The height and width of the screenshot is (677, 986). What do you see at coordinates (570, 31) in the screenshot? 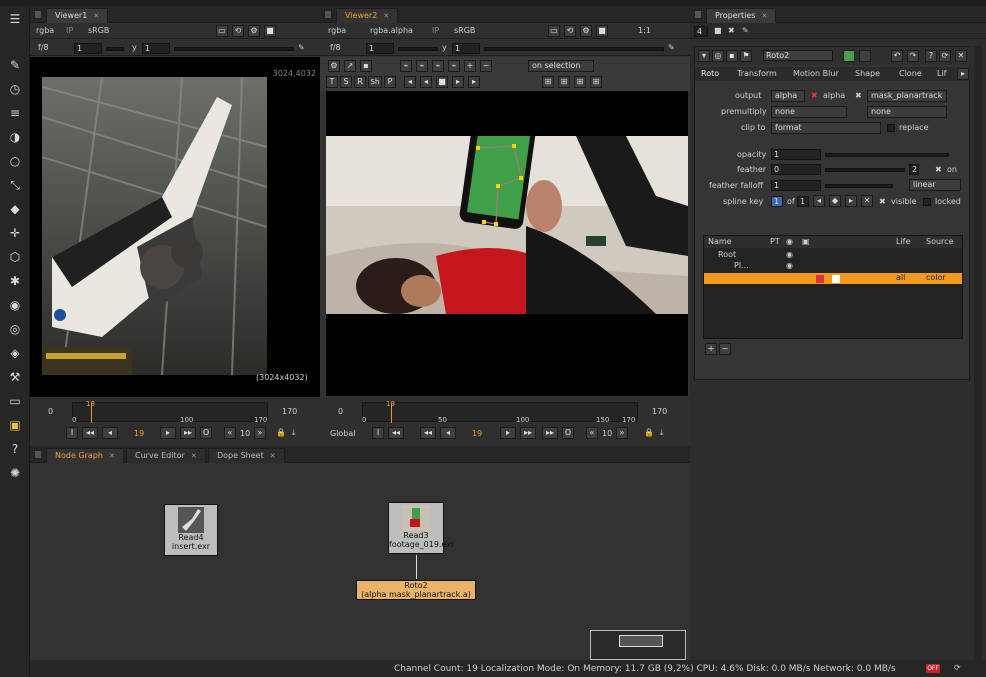
I see `refresh-icon: ⟲` at bounding box center [570, 31].